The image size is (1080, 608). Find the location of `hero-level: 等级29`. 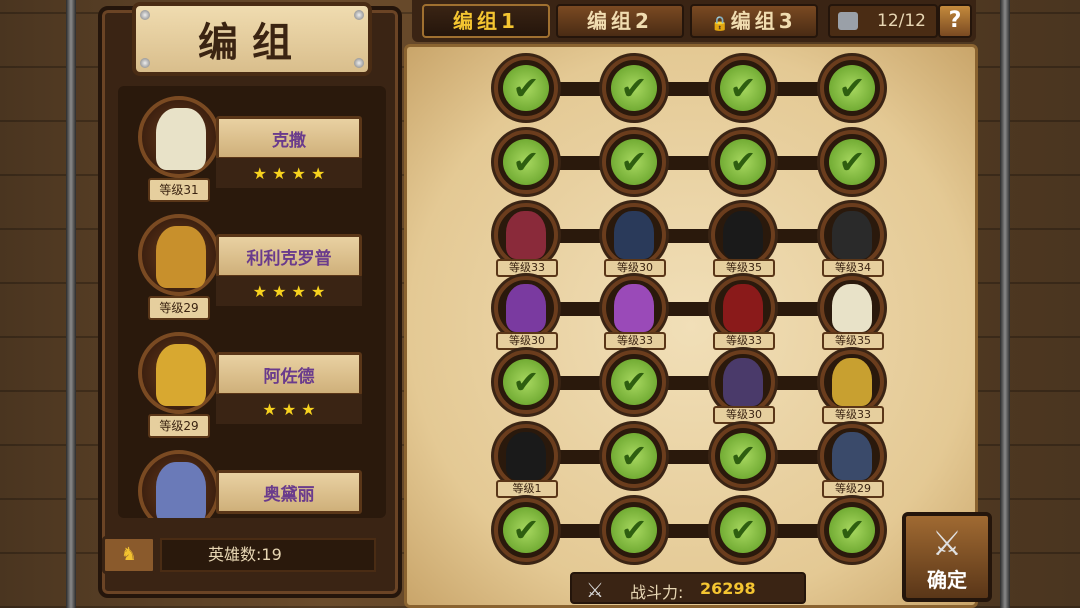

hero-level: 等级29 is located at coordinates (179, 426).